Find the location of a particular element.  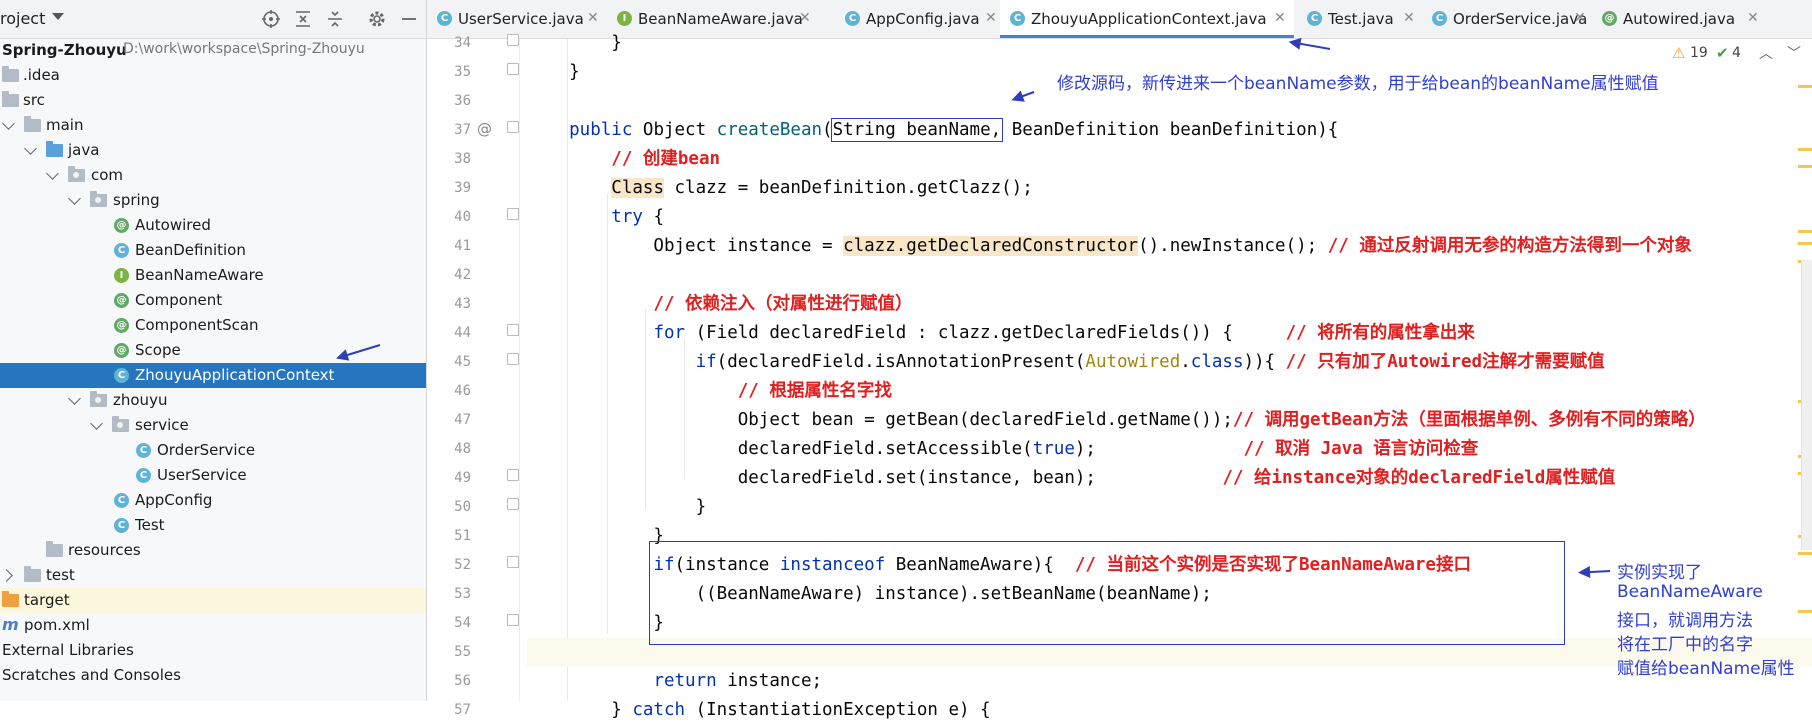

tree-item-label: Test is located at coordinates (150, 525).